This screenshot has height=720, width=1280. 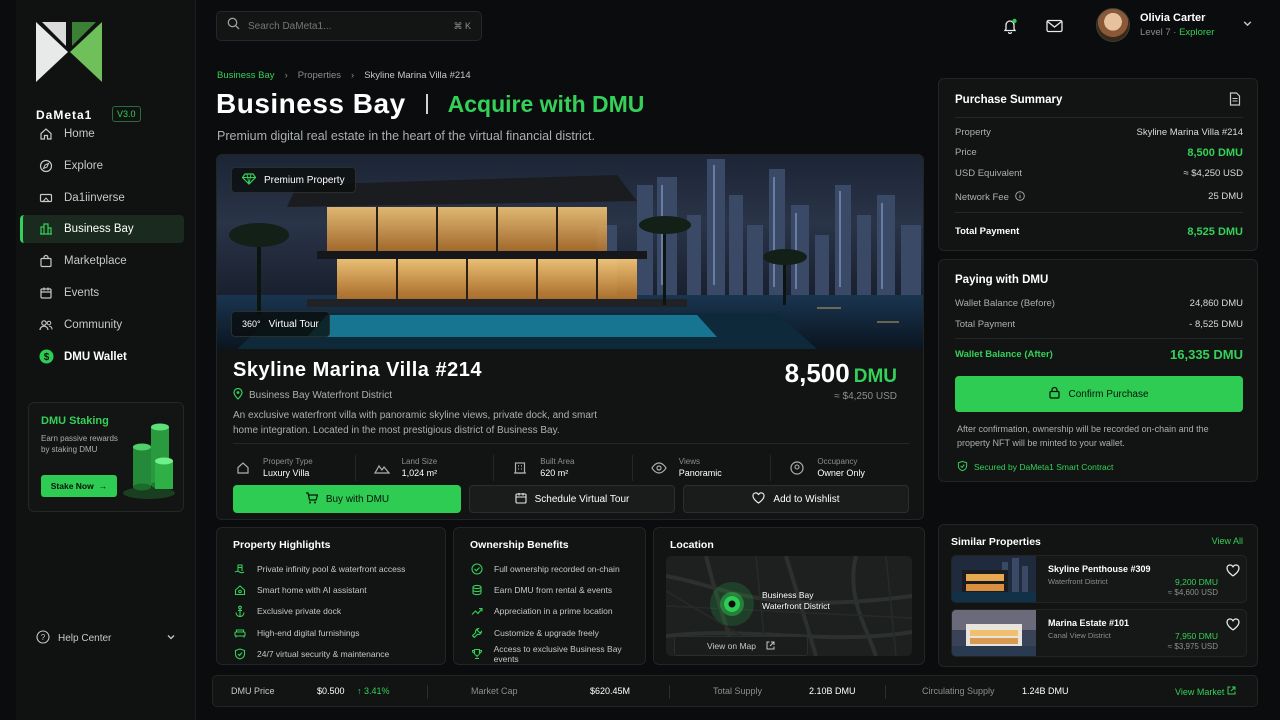 What do you see at coordinates (1054, 26) in the screenshot?
I see `messages-button` at bounding box center [1054, 26].